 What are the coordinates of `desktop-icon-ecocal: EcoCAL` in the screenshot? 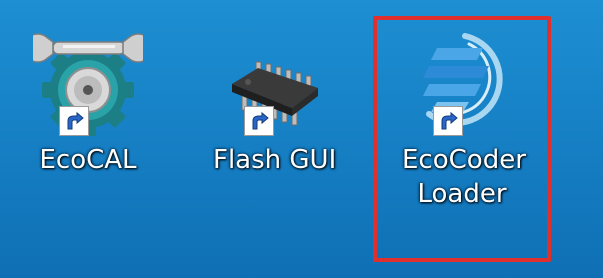 It's located at (88, 98).